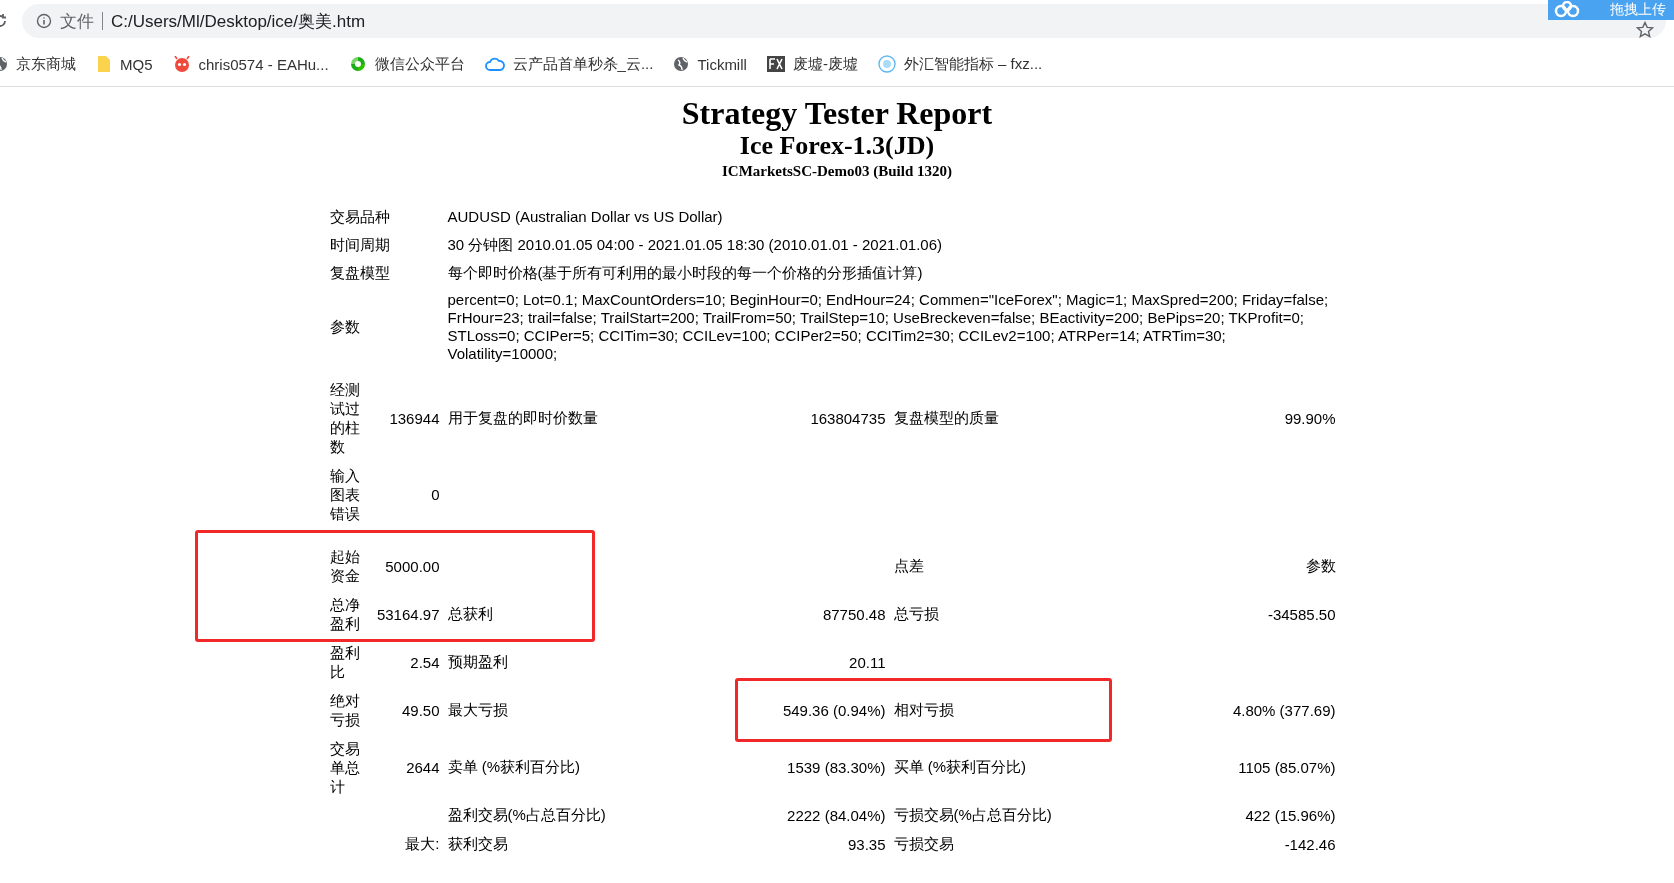  Describe the element at coordinates (946, 417) in the screenshot. I see `stat-label: 复盘模型的质量` at that location.